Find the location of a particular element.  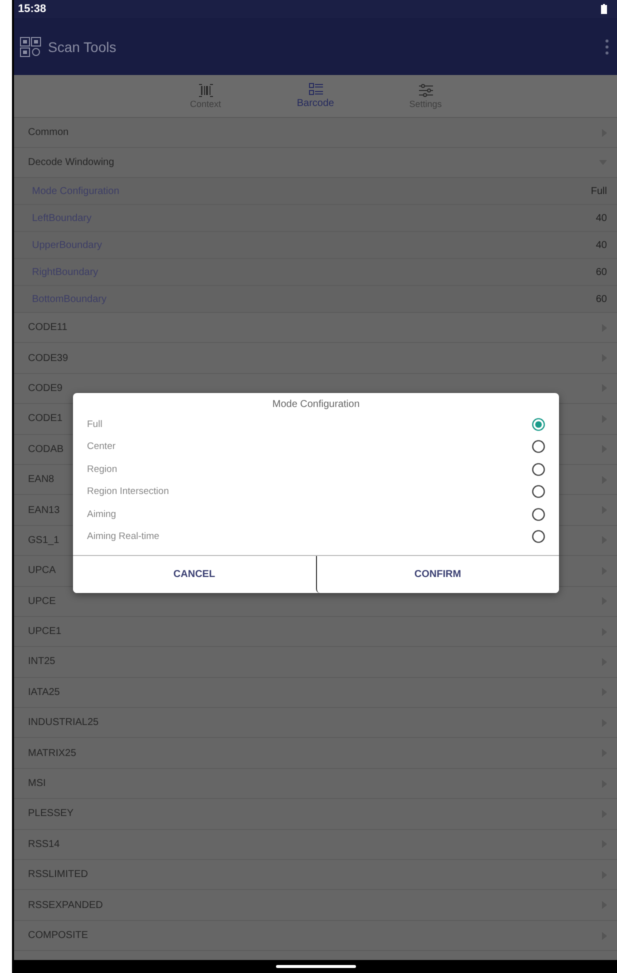

tab: Barcode is located at coordinates (315, 96).